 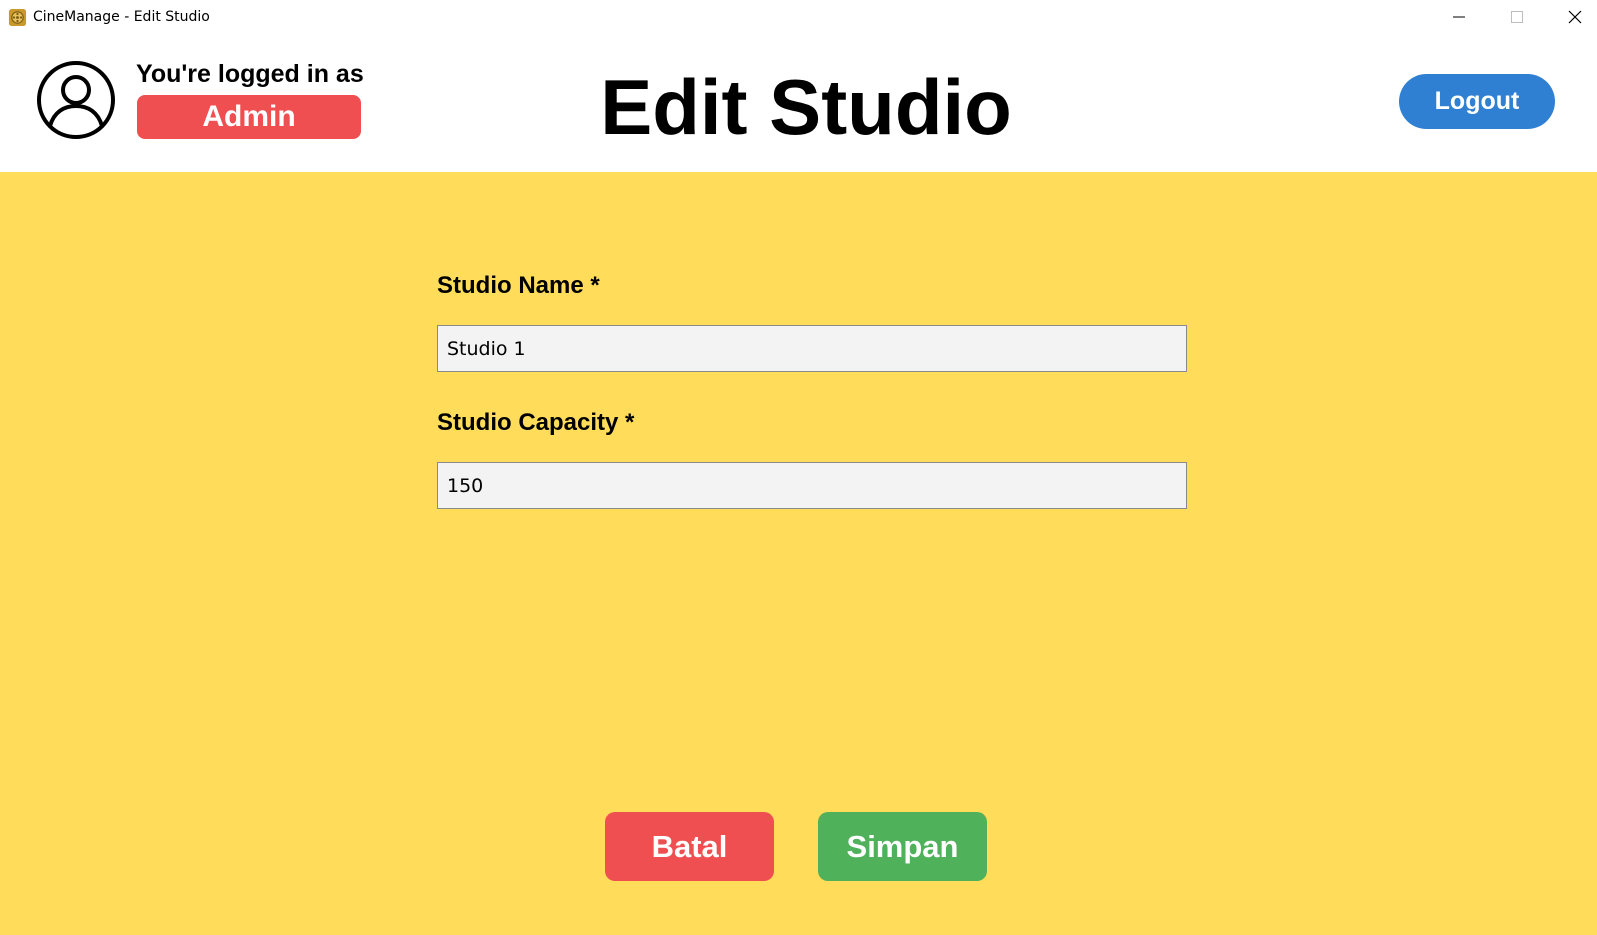 I want to click on studio-name-label: Studio Name *, so click(x=518, y=285).